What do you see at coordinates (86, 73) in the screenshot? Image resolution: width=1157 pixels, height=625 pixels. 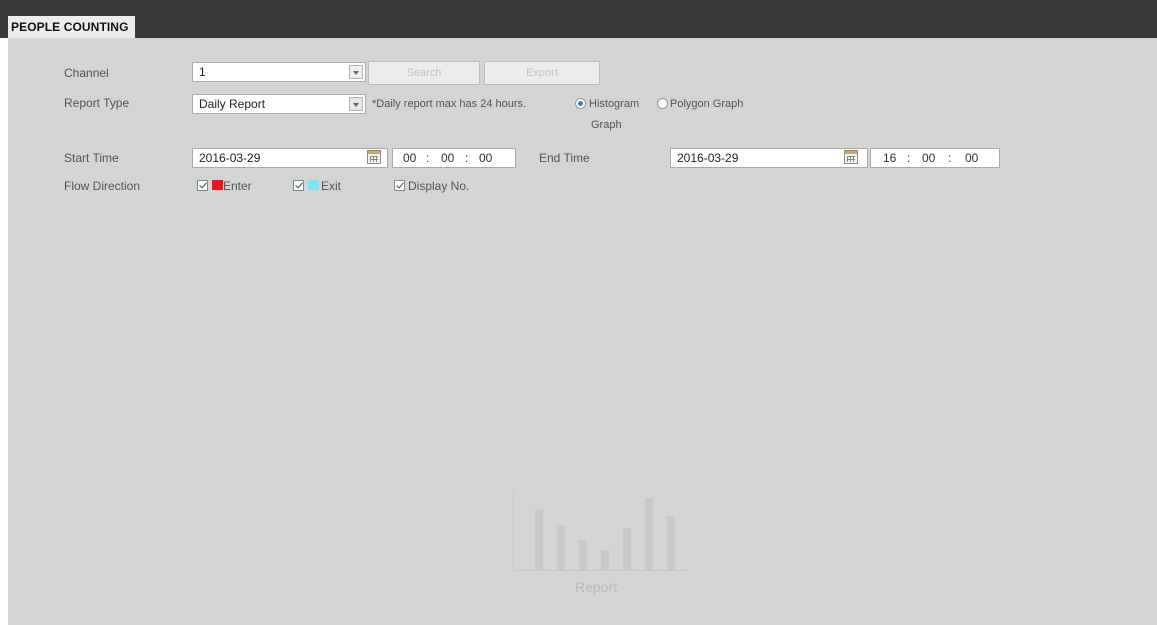 I see `channel-label: Channel` at bounding box center [86, 73].